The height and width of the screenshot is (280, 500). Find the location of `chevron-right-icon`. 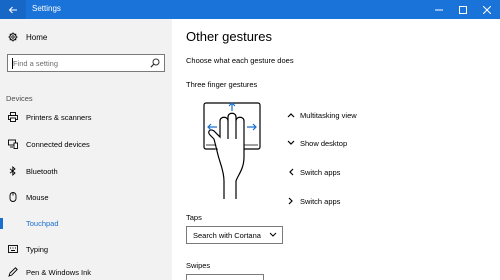

chevron-right-icon is located at coordinates (290, 201).